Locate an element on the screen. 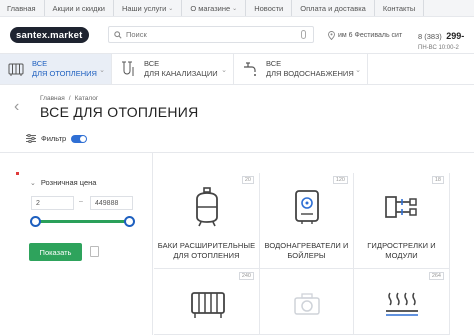 The image size is (474, 335). nav-contacts-label: Контакты is located at coordinates (399, 8).